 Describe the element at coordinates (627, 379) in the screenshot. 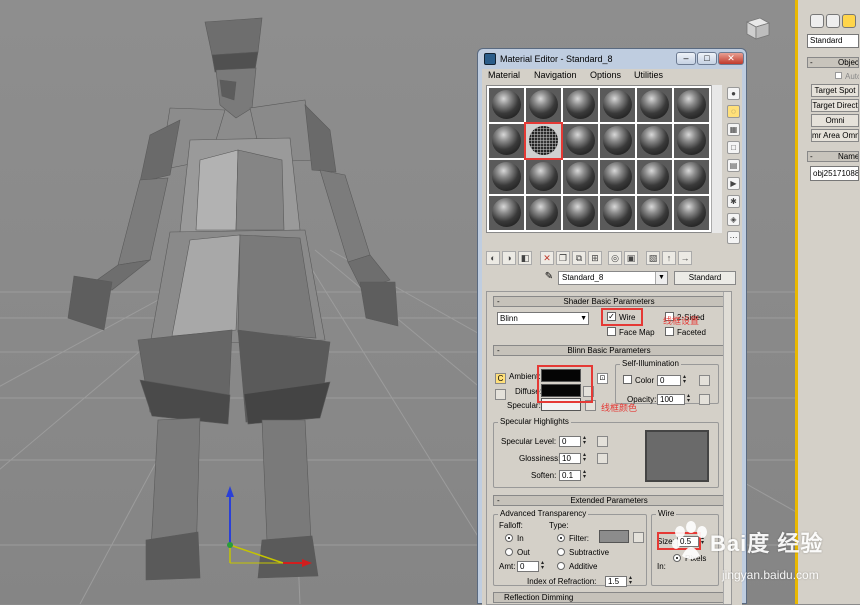

I see `self-illum-color-checkbox` at that location.